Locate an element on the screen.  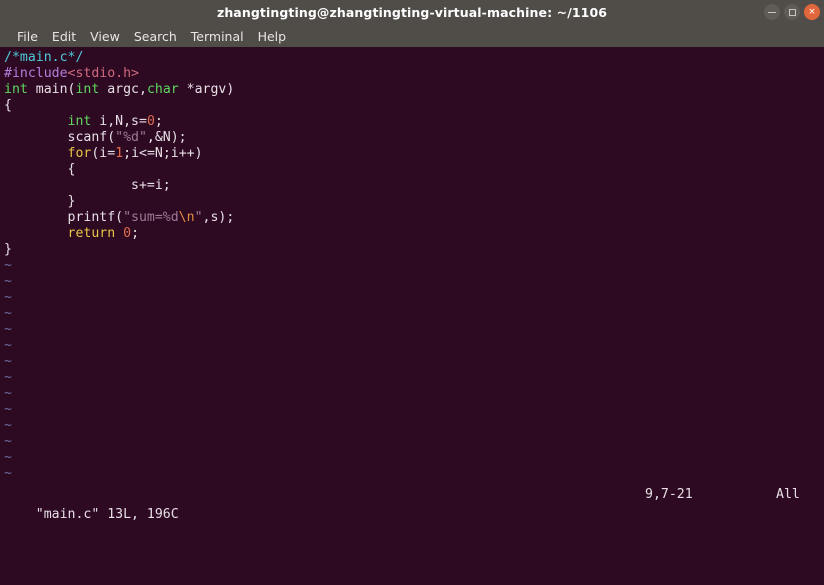
code-token-plain: scanf( is located at coordinates (60, 137).